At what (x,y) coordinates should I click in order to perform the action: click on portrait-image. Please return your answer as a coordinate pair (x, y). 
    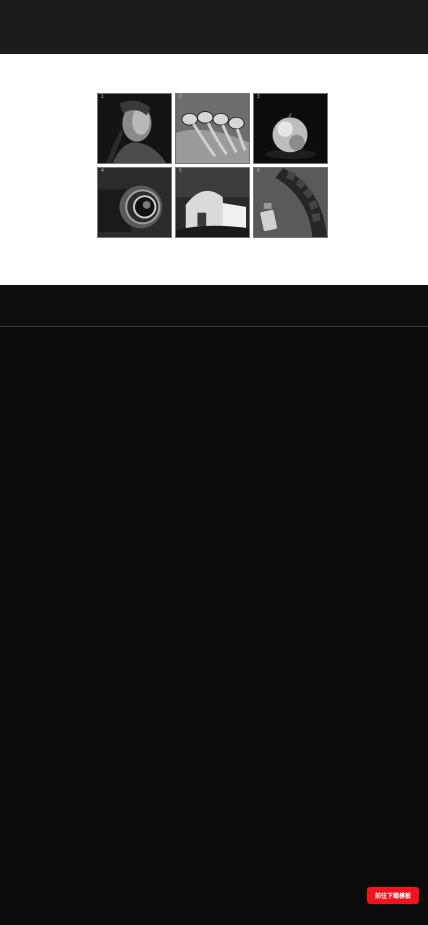
    Looking at the image, I should click on (134, 128).